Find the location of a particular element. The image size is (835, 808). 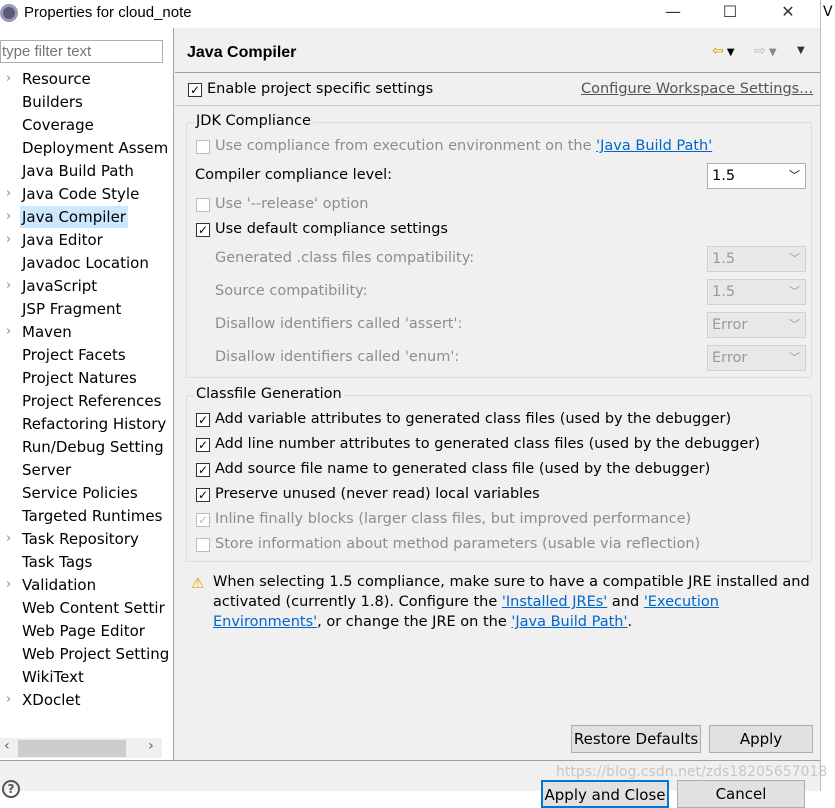

tree-item: › Java Code Style is located at coordinates (86, 194).